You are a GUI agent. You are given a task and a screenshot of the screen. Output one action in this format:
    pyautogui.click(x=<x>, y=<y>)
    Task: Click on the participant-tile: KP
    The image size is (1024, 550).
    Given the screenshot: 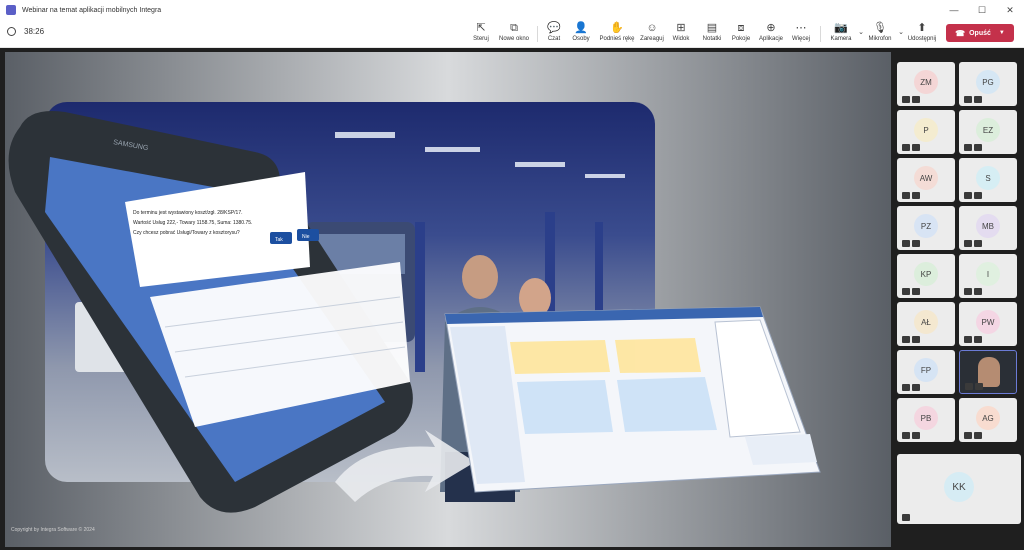 What is the action you would take?
    pyautogui.click(x=926, y=276)
    